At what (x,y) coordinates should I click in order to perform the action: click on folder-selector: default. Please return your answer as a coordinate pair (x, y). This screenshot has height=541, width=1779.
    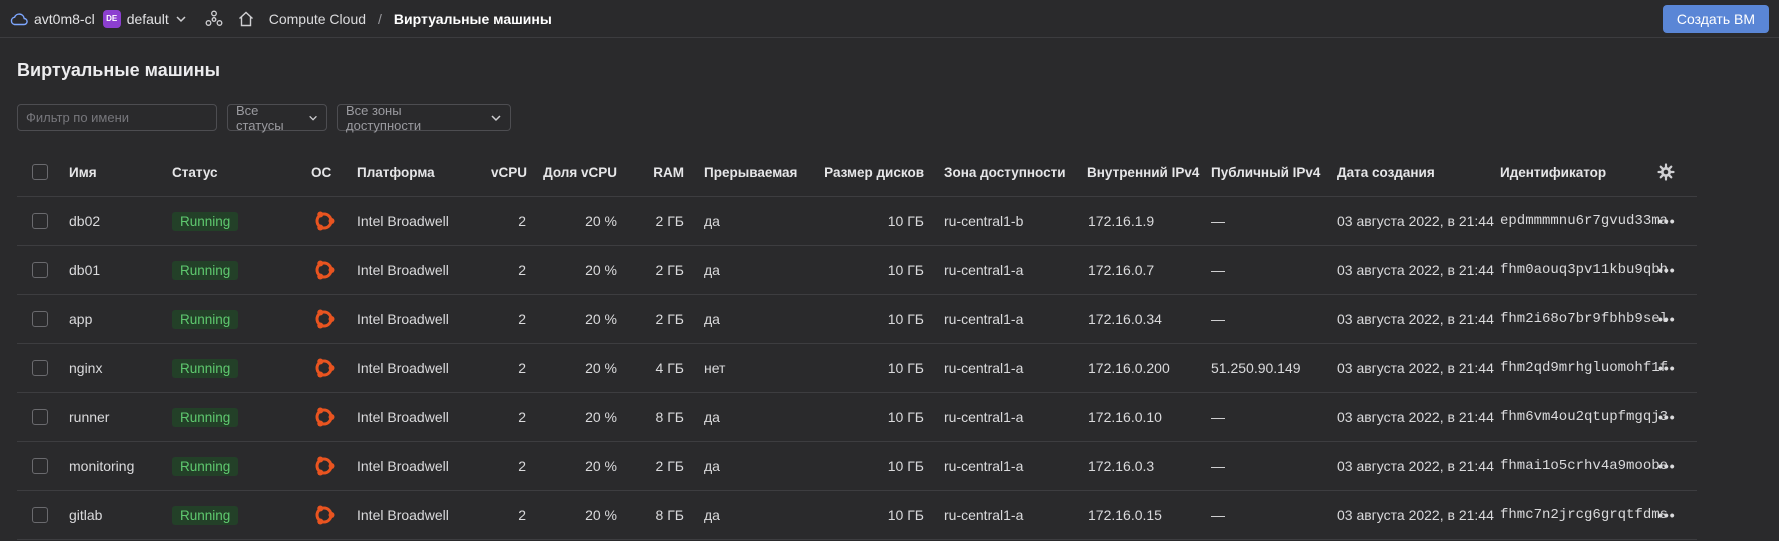
    Looking at the image, I should click on (148, 19).